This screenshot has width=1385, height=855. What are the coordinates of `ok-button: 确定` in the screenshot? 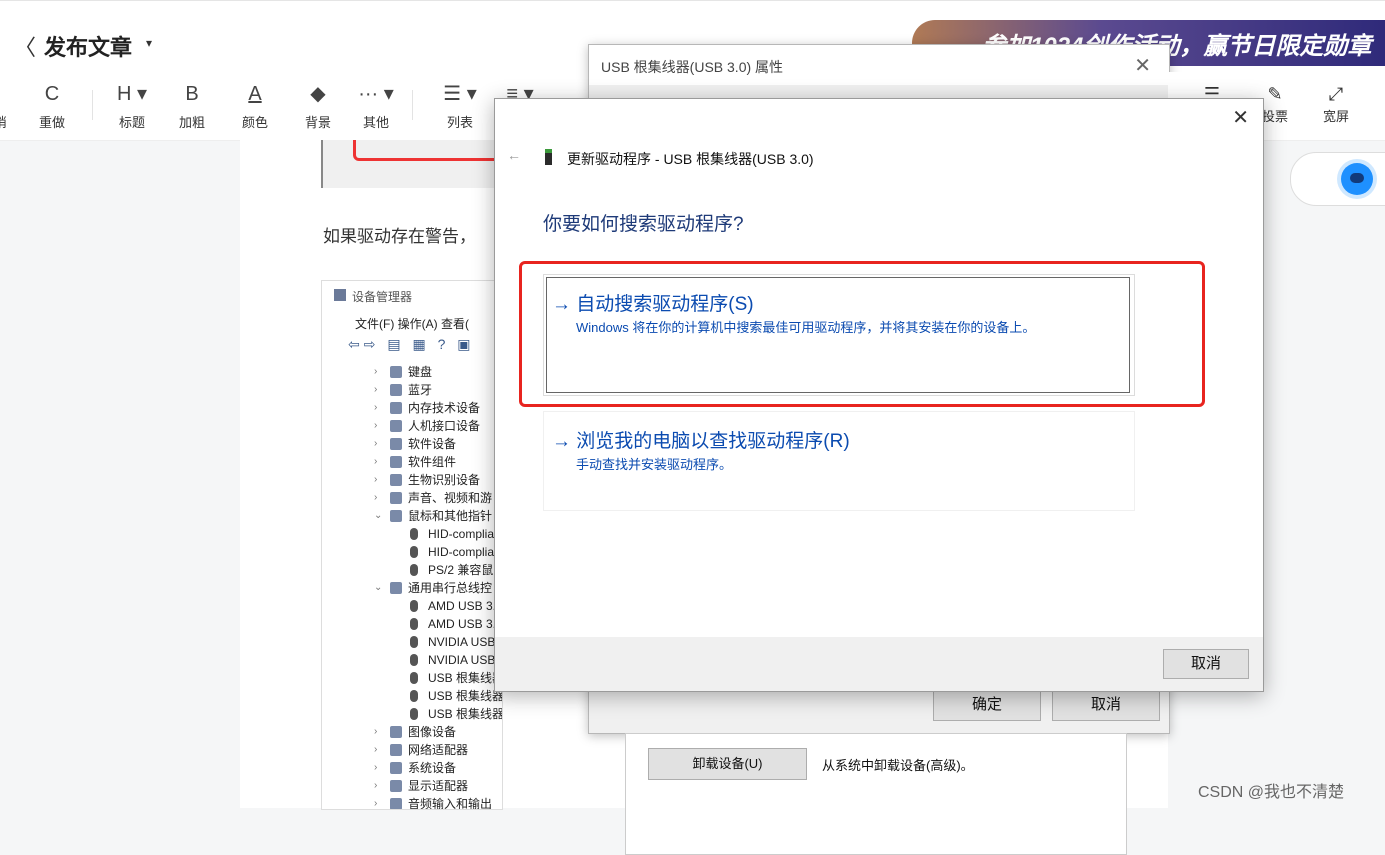 It's located at (987, 705).